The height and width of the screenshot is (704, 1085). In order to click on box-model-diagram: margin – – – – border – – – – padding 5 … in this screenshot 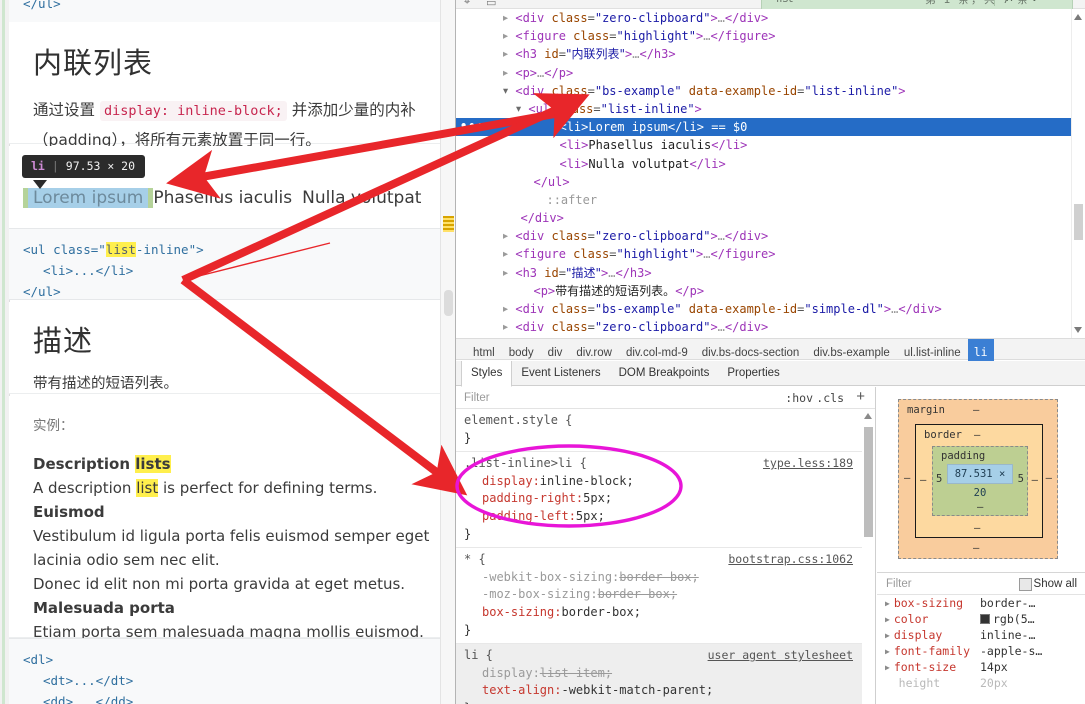, I will do `click(981, 480)`.